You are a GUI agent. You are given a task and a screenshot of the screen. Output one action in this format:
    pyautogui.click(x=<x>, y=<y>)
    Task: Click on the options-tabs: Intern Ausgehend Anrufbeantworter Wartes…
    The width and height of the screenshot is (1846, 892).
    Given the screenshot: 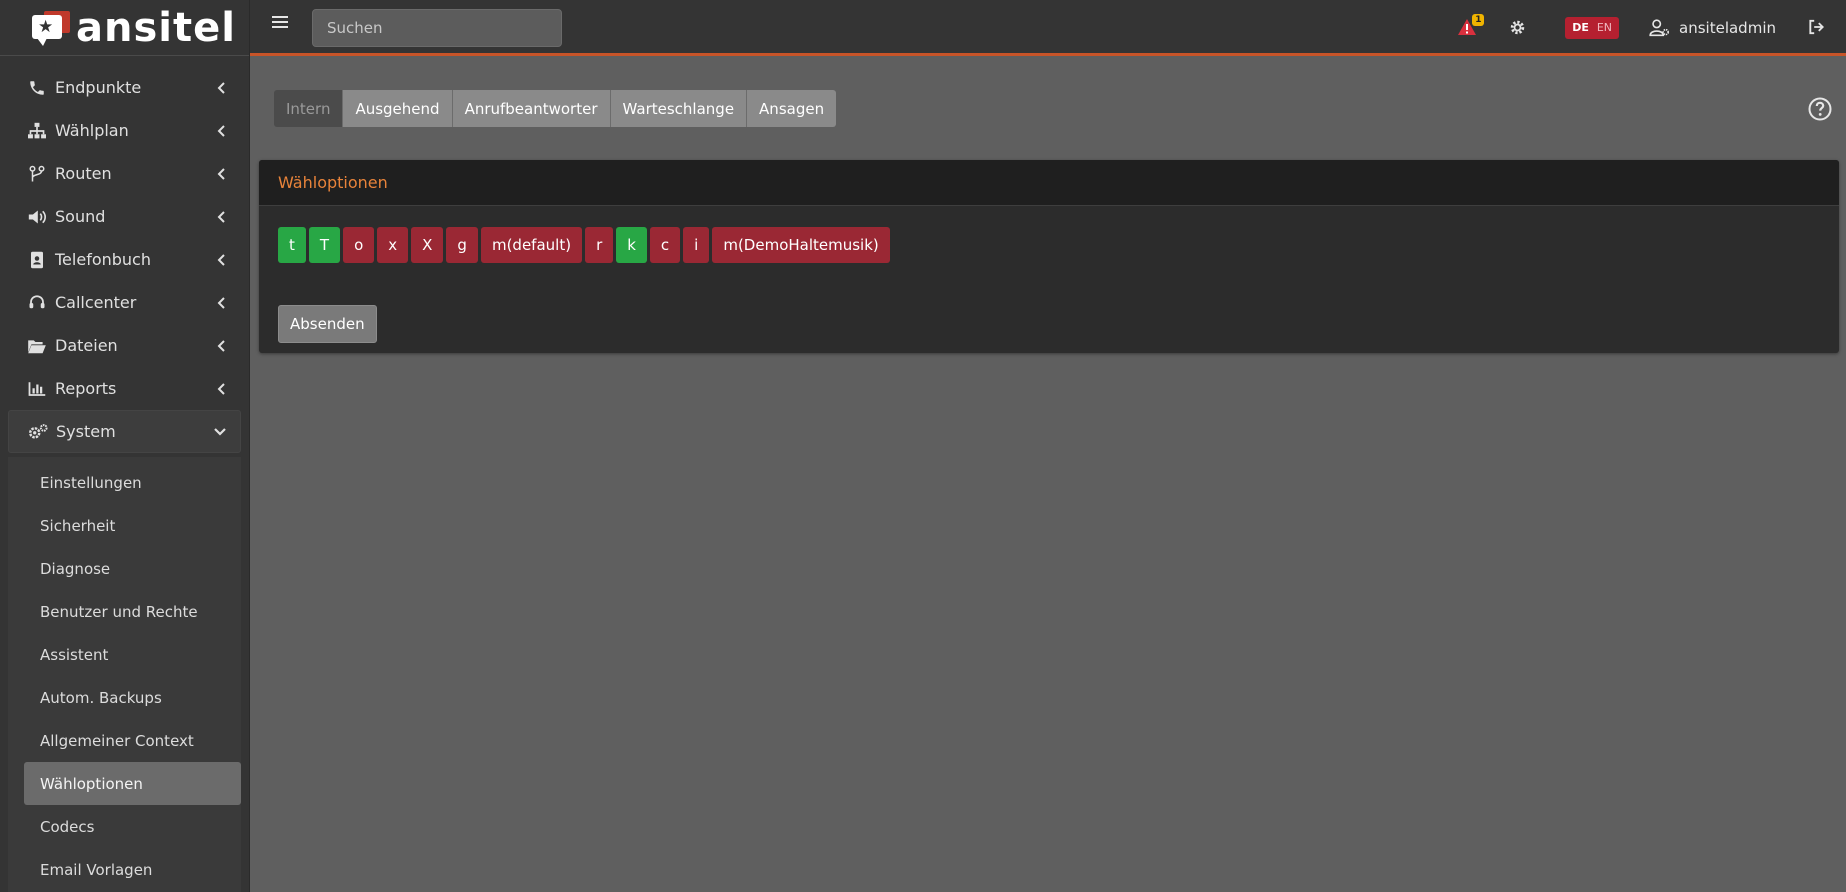 What is the action you would take?
    pyautogui.click(x=555, y=108)
    